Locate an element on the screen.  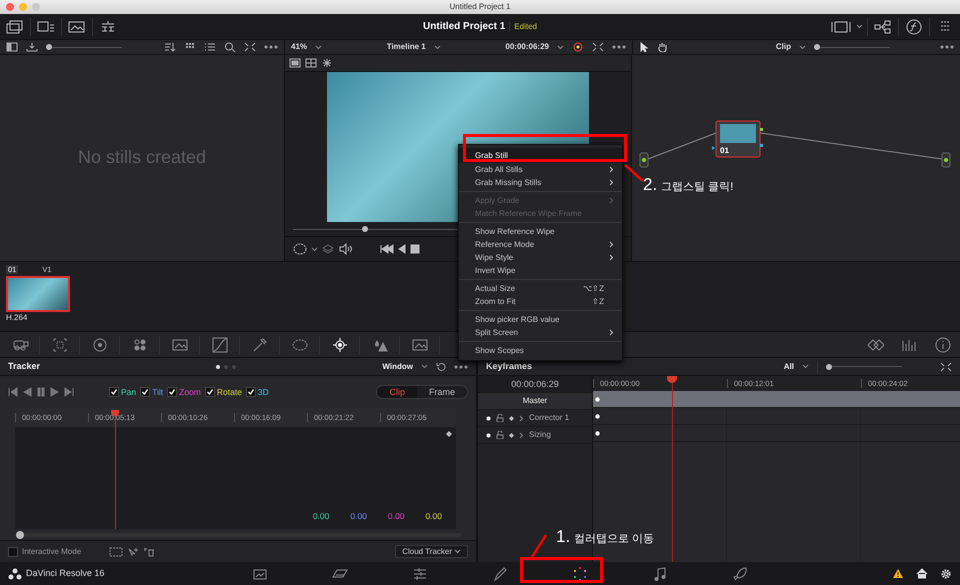
menu-item: Grab All Stills is located at coordinates (540, 169).